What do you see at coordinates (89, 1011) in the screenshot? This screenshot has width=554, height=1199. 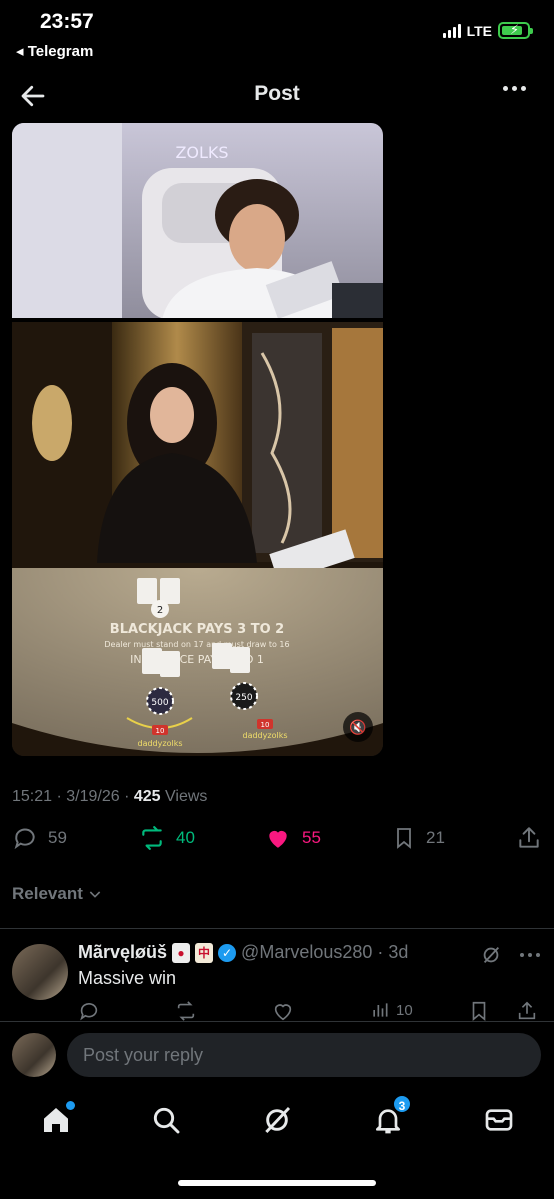 I see `reply-comment-icon` at bounding box center [89, 1011].